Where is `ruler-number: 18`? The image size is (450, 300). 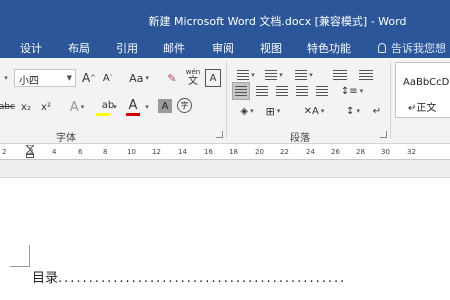 ruler-number: 18 is located at coordinates (233, 152).